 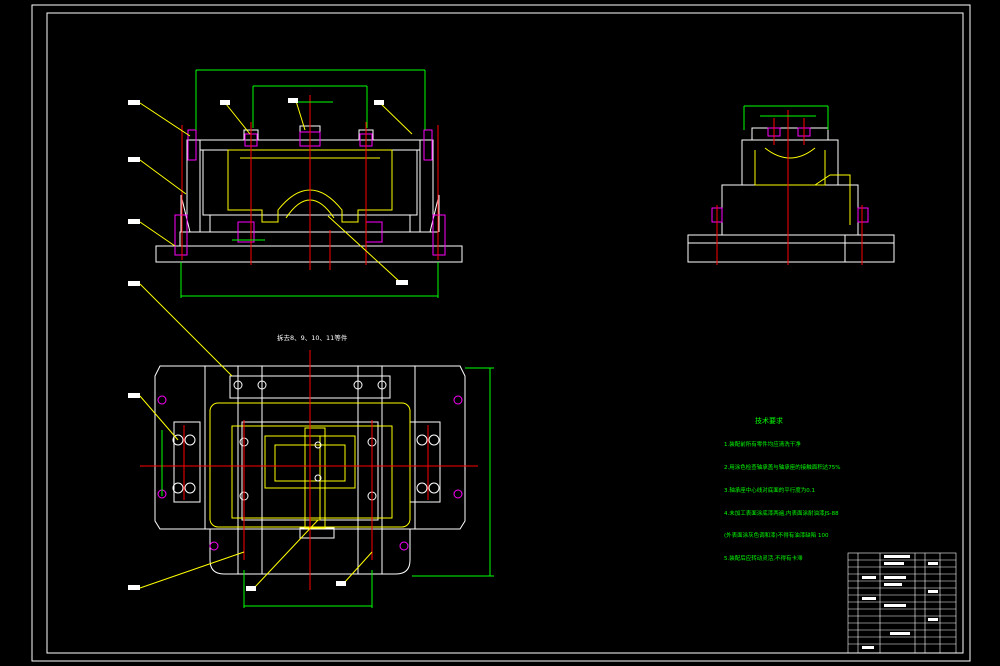 I want to click on view-label: 拆去8、9、10、11等件, so click(x=312, y=338).